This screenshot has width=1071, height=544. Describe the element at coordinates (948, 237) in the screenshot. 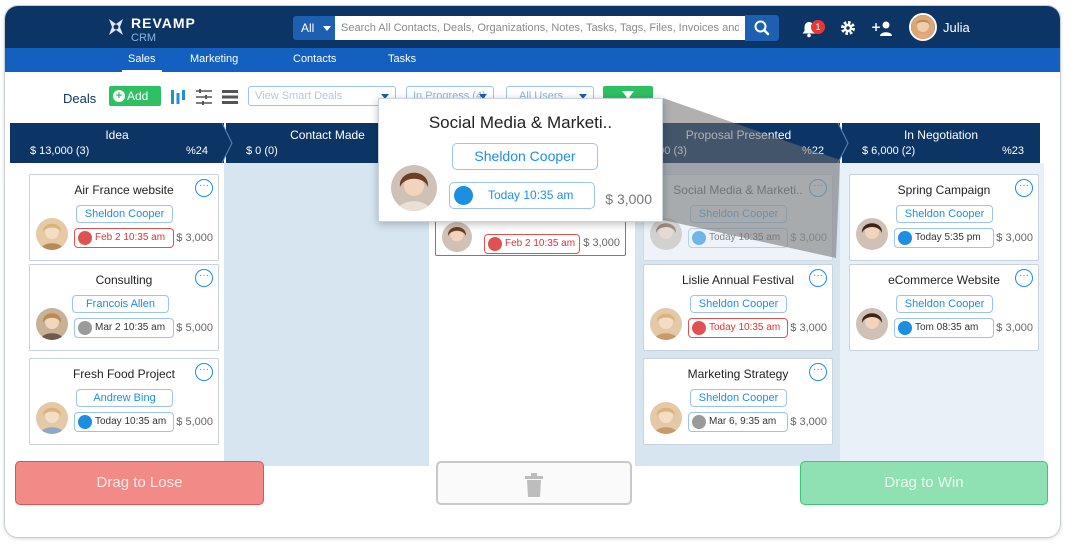

I see `due-text: Today 5:35 pm` at that location.